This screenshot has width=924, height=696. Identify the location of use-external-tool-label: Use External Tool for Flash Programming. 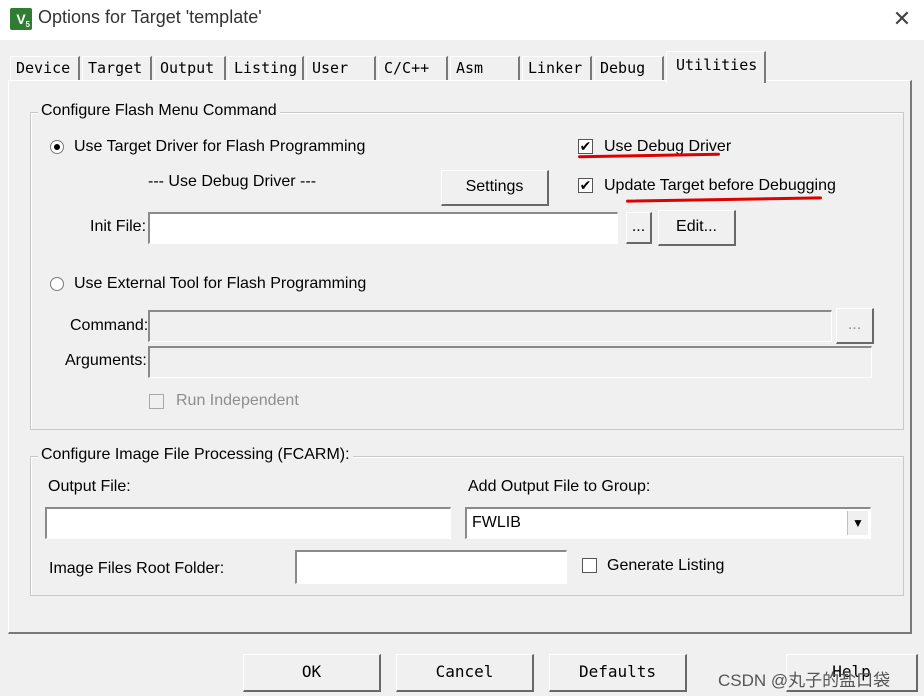
(220, 283).